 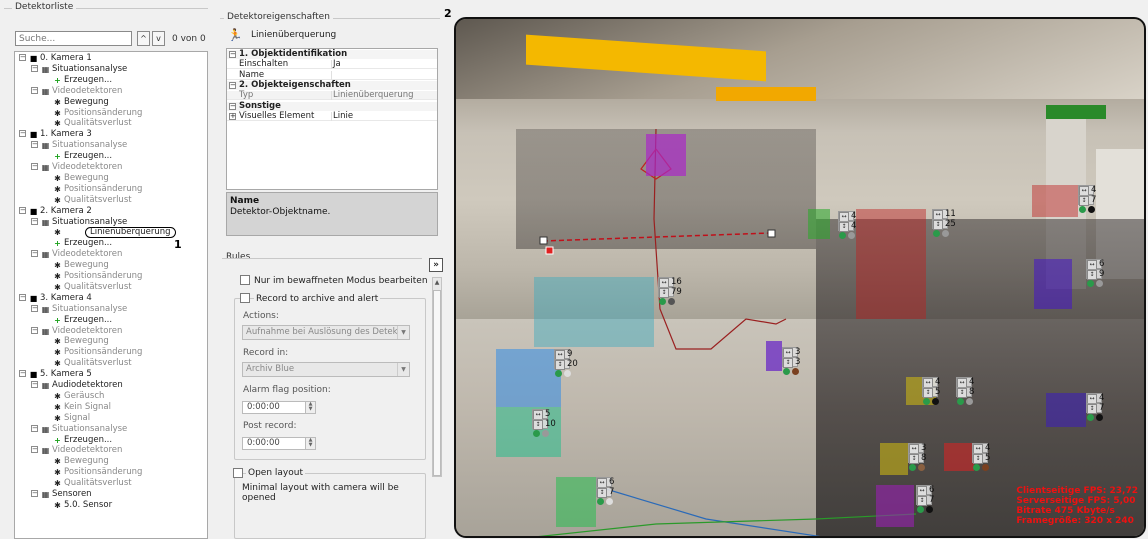 I want to click on tree-node: − ▦ Sensoren, so click(x=110, y=494).